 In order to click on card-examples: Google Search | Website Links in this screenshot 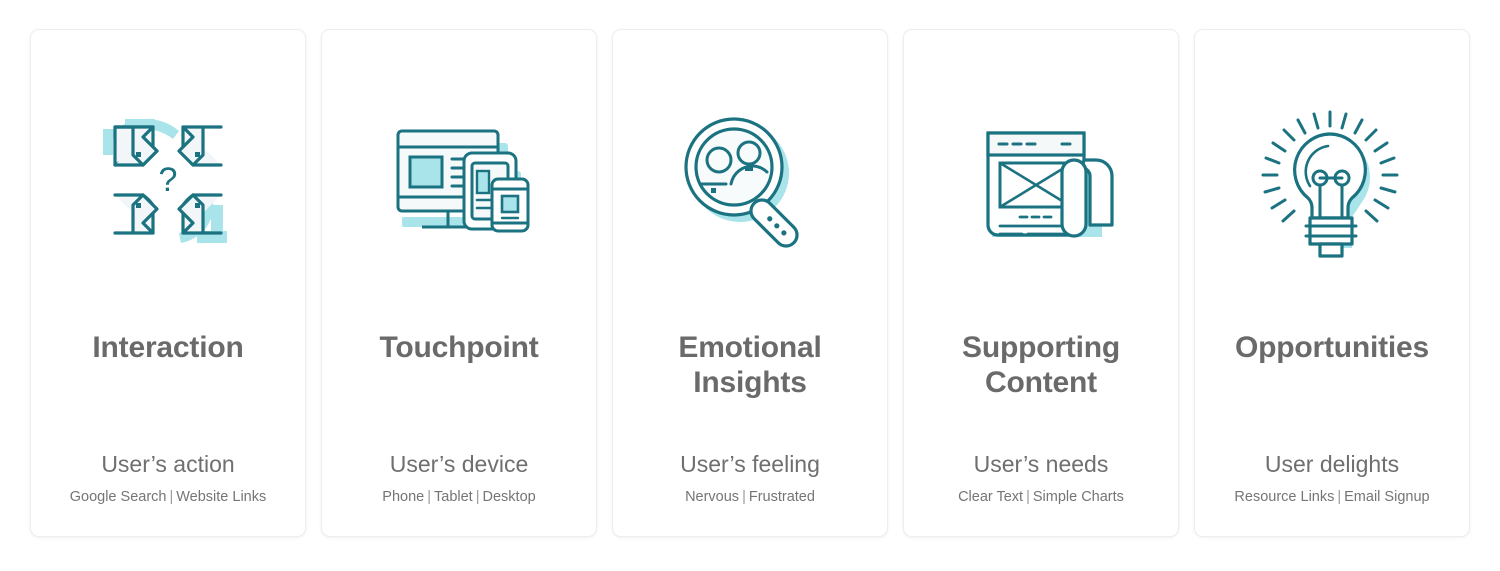, I will do `click(168, 497)`.